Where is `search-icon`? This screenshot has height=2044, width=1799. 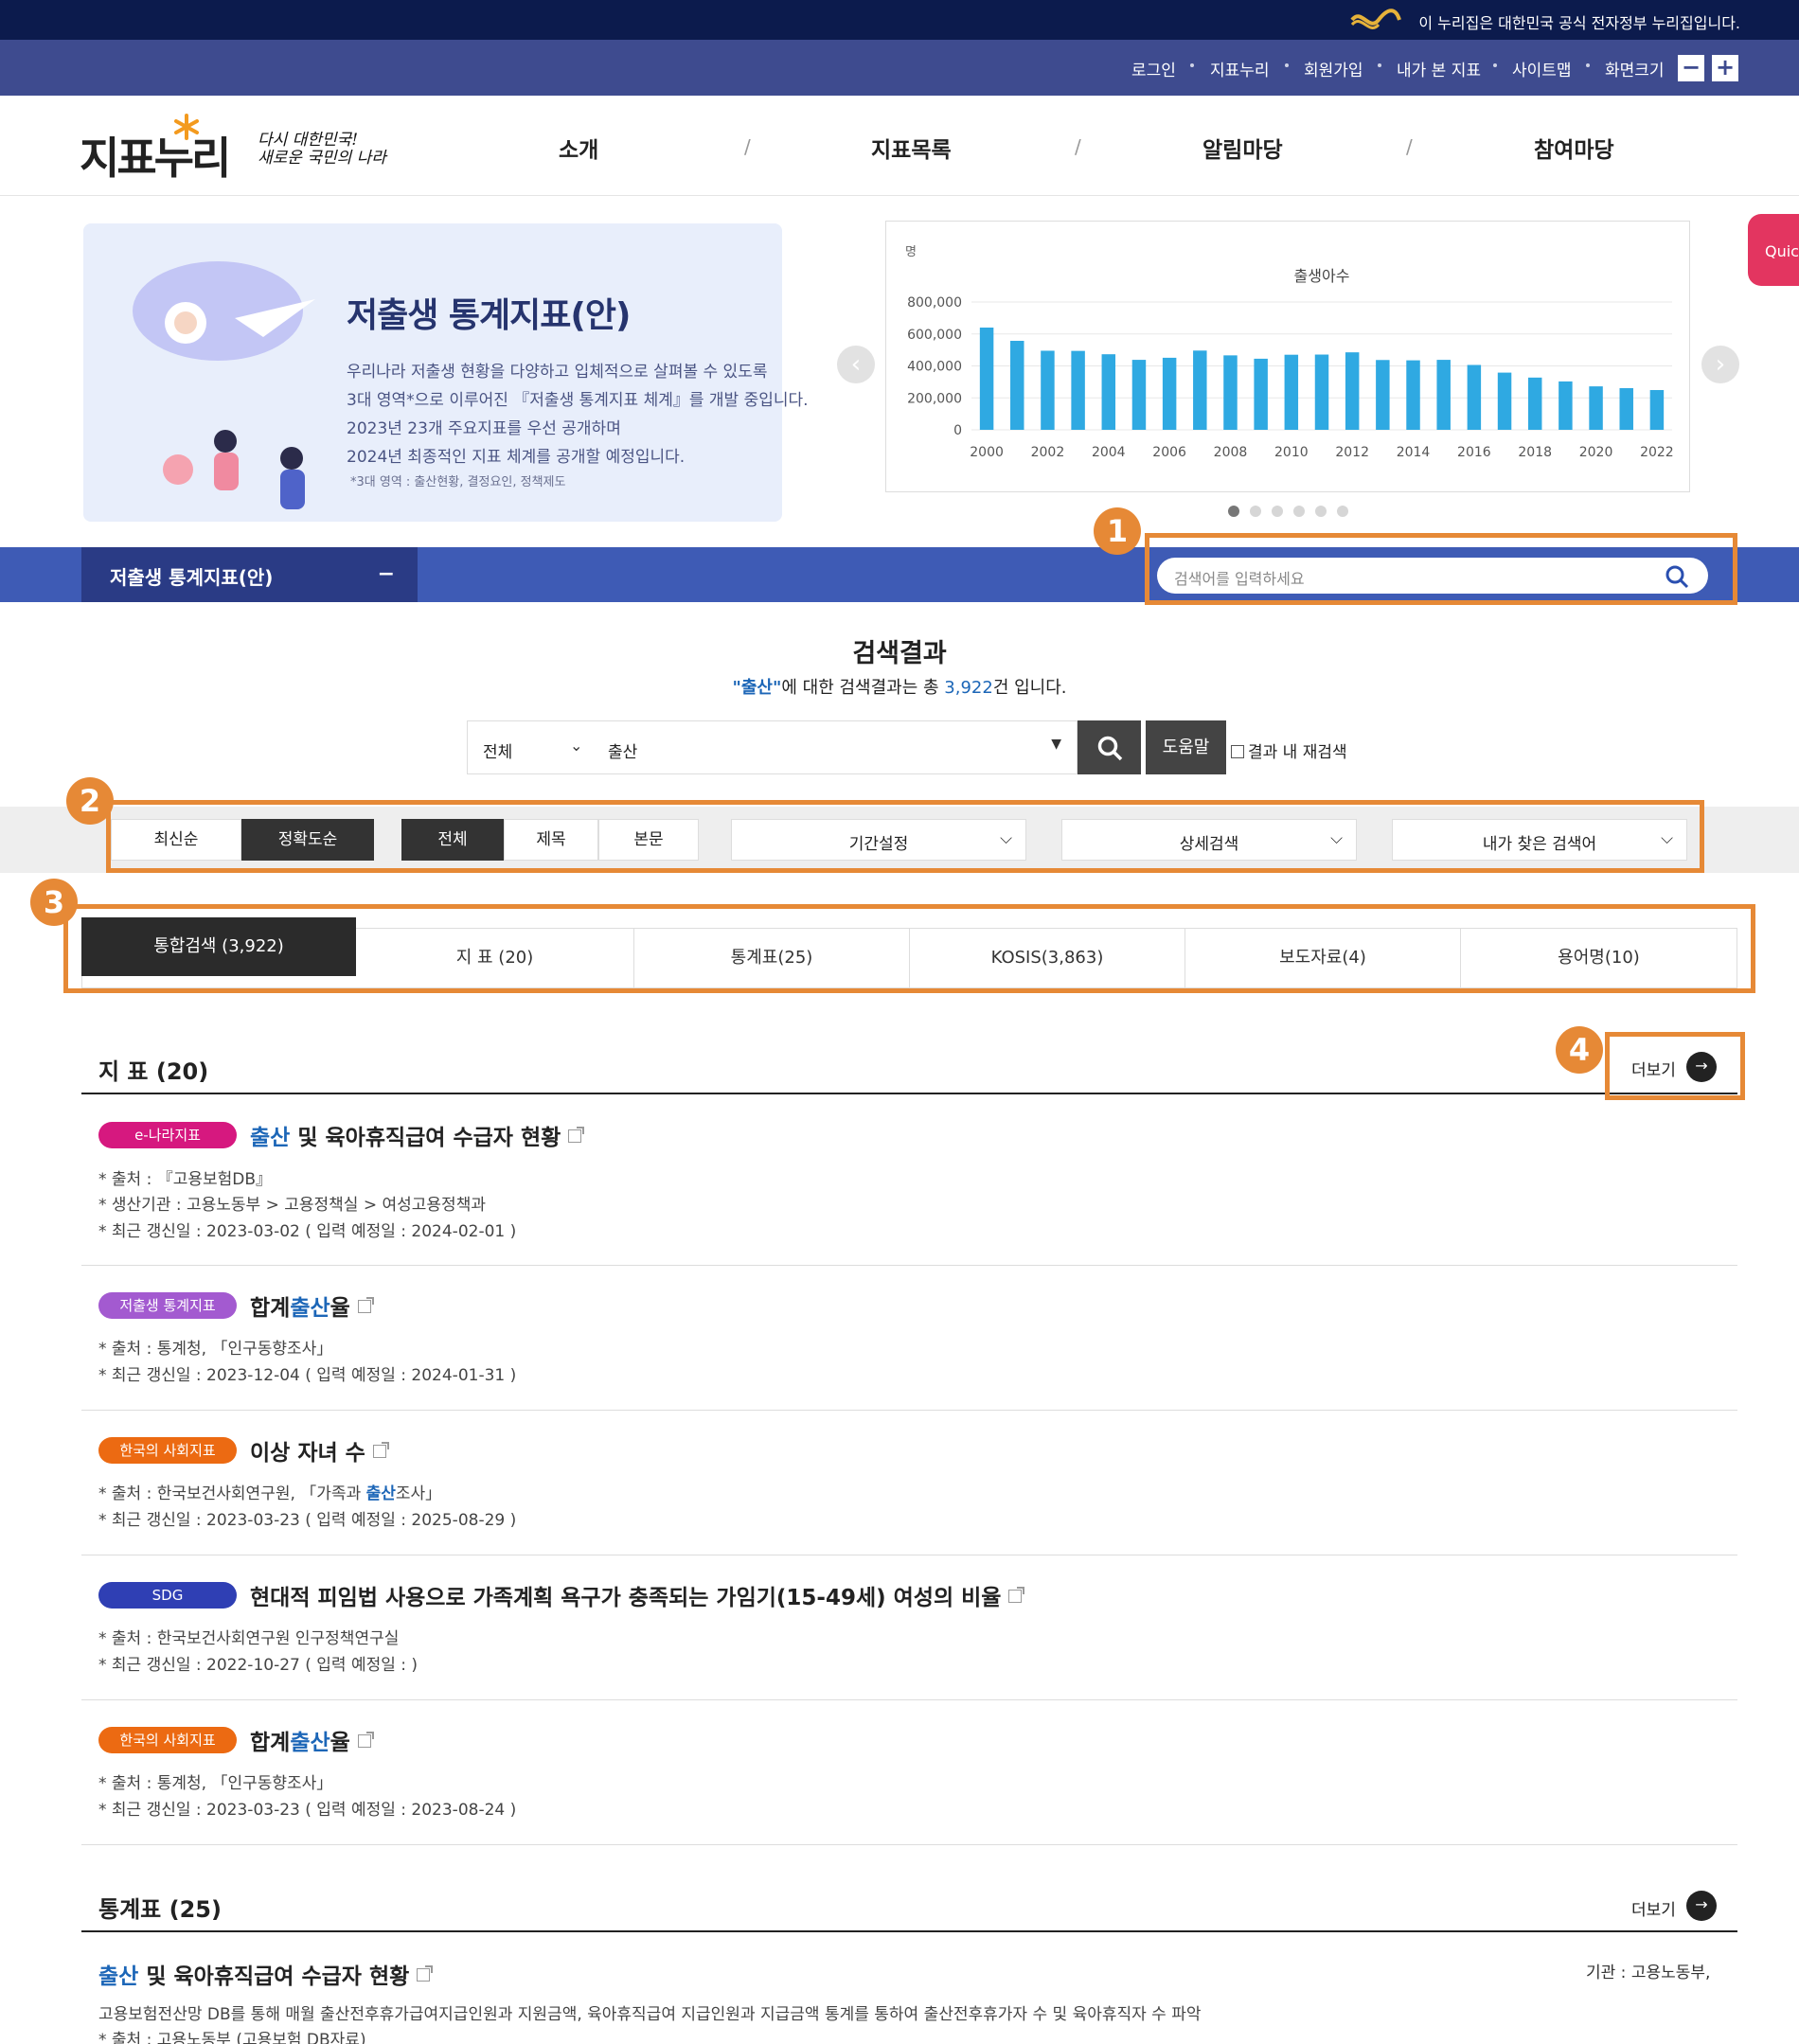
search-icon is located at coordinates (1109, 748).